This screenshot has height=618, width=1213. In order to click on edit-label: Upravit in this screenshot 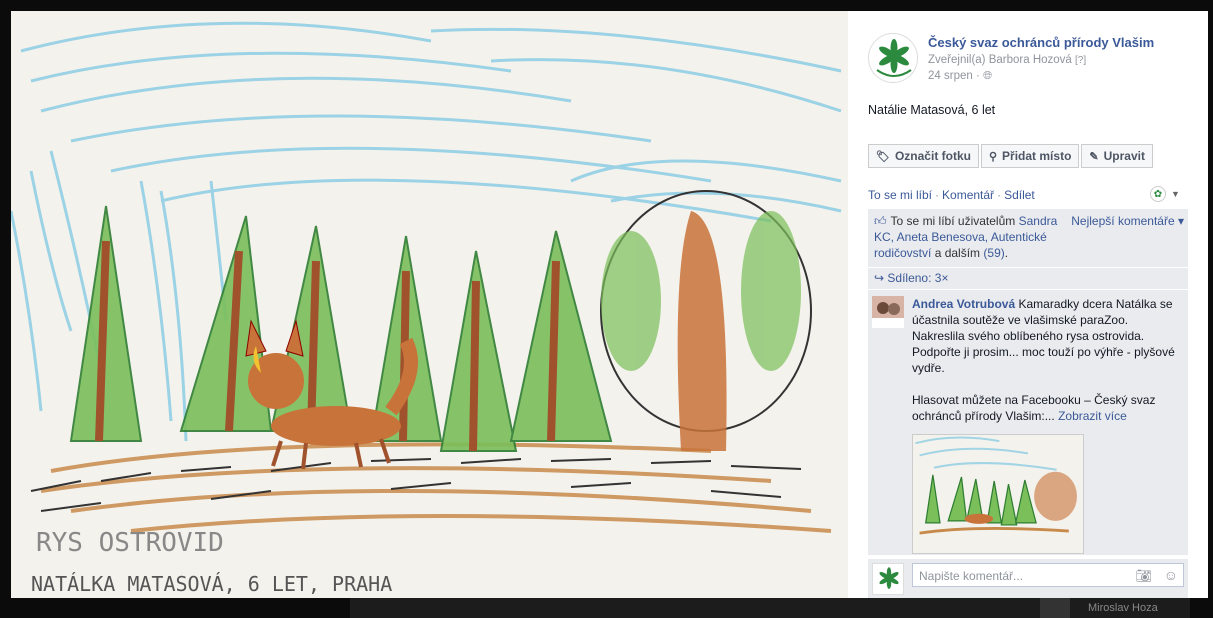, I will do `click(1124, 156)`.